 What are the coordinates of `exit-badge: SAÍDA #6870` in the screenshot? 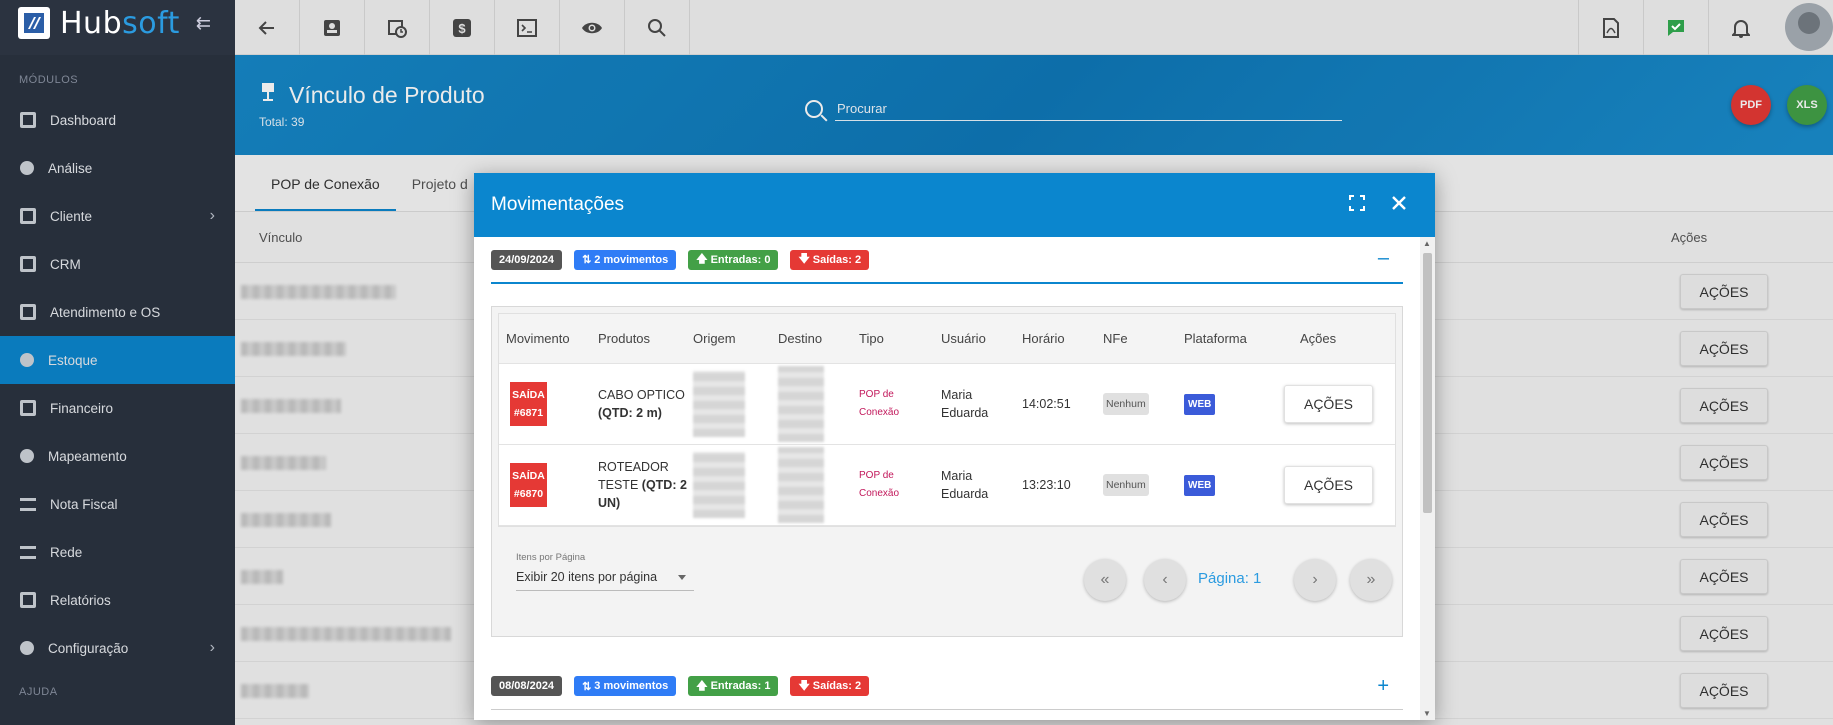 It's located at (528, 485).